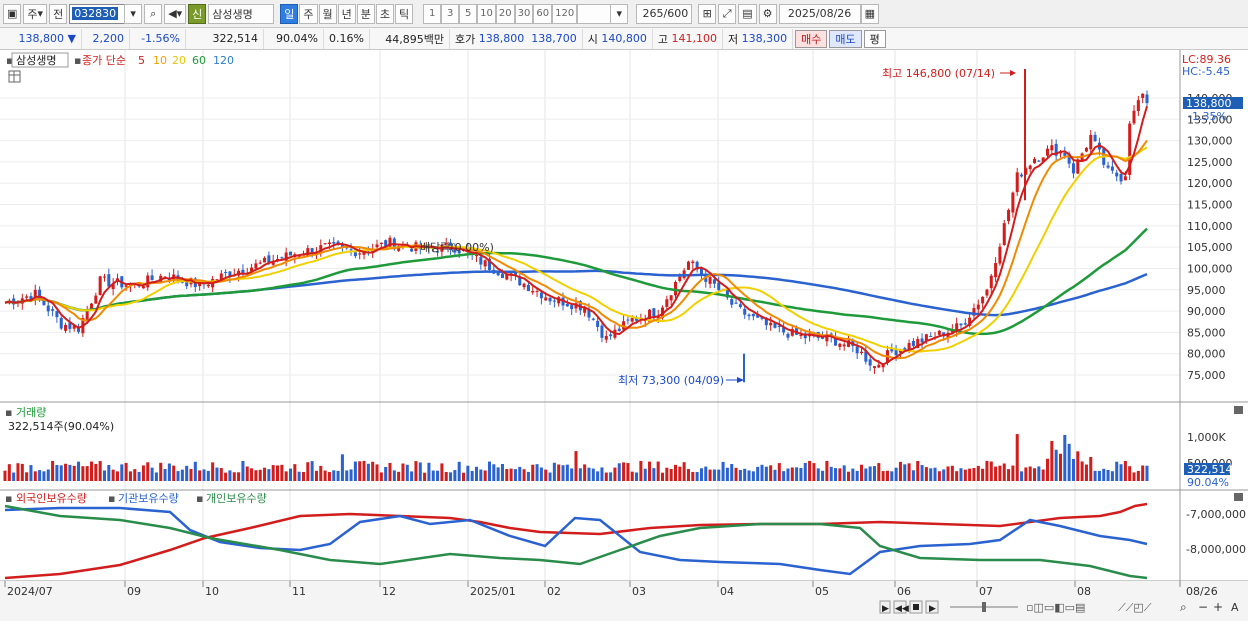  What do you see at coordinates (819, 13) in the screenshot?
I see `date-input: 2025/08/26` at bounding box center [819, 13].